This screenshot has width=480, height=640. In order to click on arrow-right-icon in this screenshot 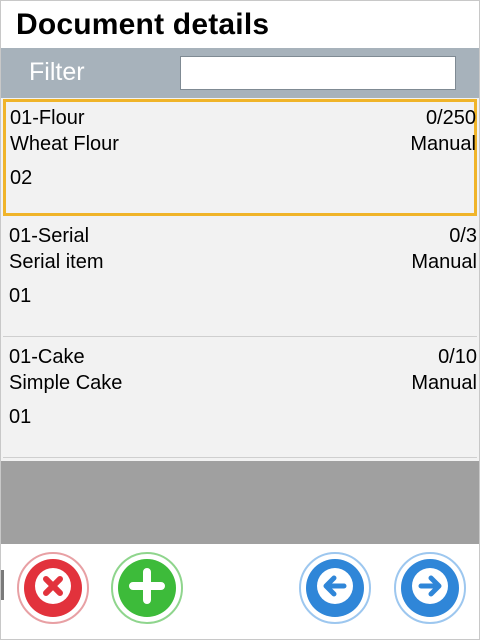, I will do `click(430, 588)`.